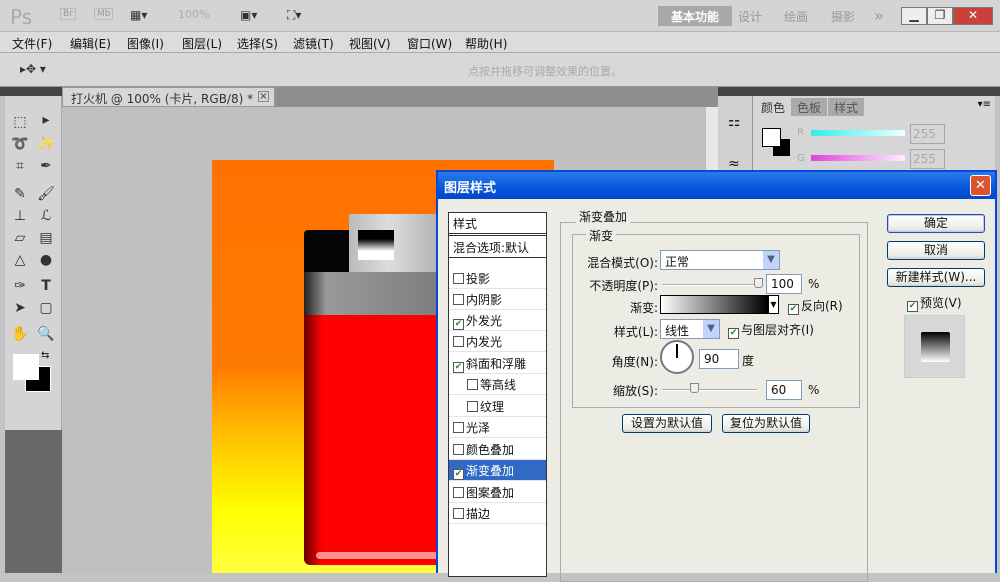 This screenshot has width=1000, height=582. Describe the element at coordinates (497, 341) in the screenshot. I see `style-item: 内发光` at that location.